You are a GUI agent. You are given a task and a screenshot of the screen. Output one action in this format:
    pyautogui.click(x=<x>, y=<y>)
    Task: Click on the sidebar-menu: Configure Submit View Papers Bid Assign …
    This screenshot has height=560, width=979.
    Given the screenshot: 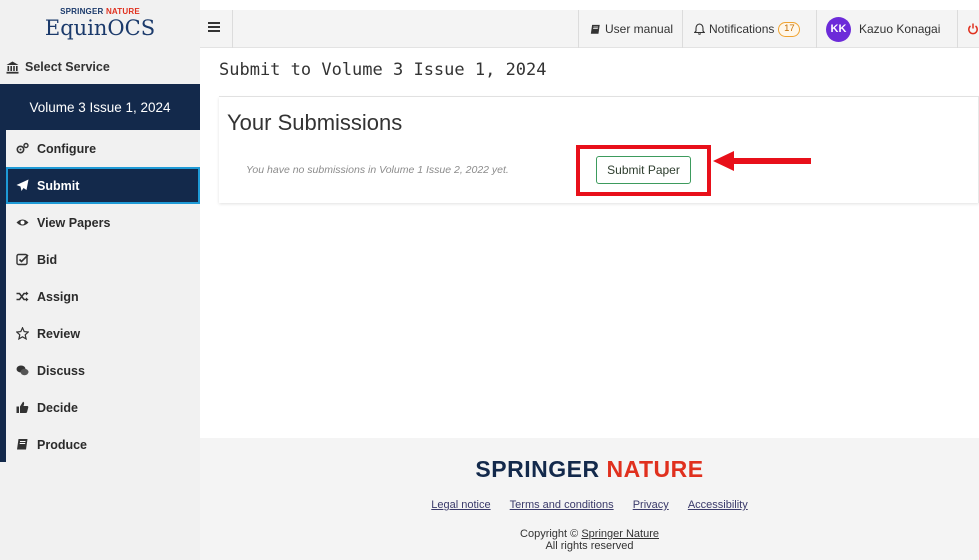 What is the action you would take?
    pyautogui.click(x=103, y=296)
    